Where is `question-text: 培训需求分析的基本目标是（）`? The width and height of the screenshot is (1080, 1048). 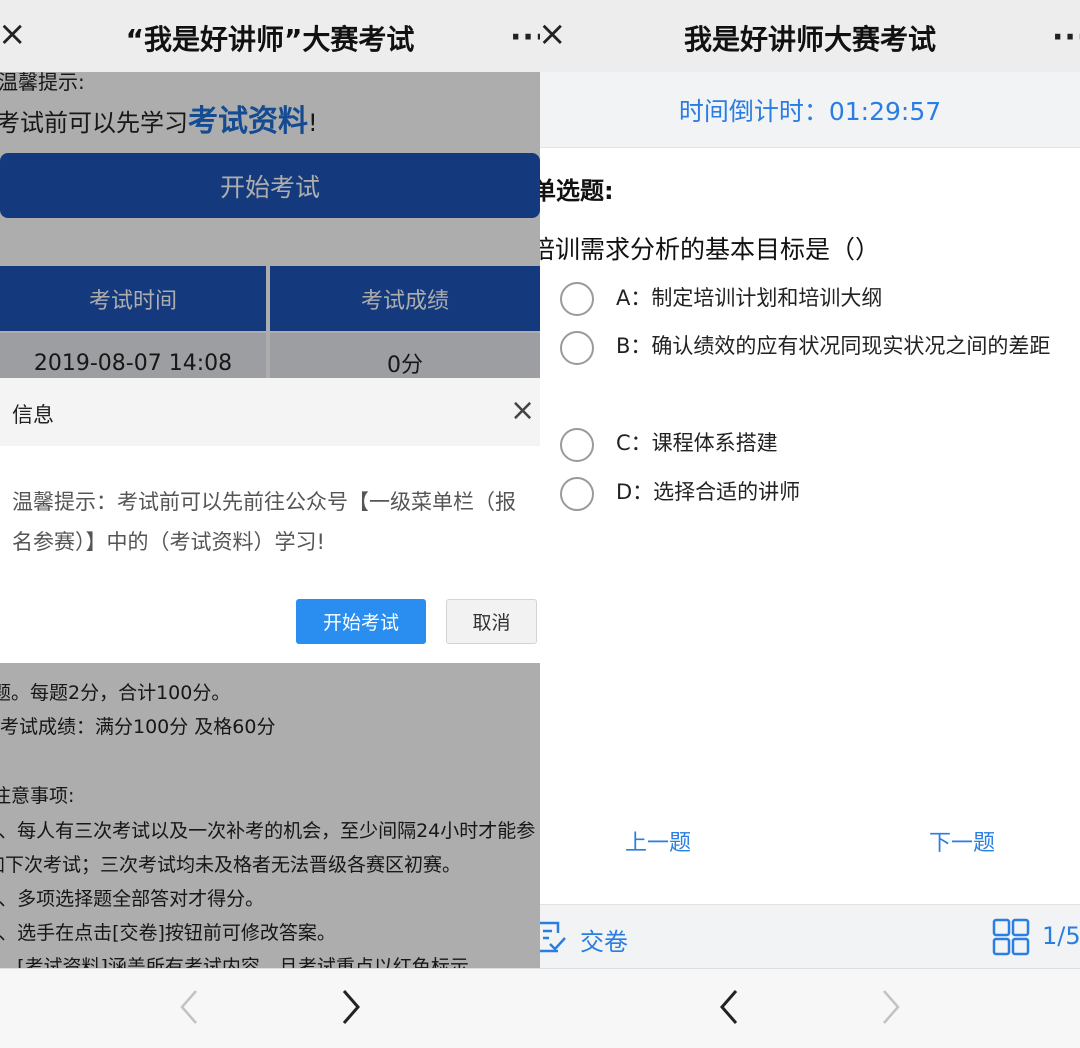 question-text: 培训需求分析的基本目标是（） is located at coordinates (710, 249).